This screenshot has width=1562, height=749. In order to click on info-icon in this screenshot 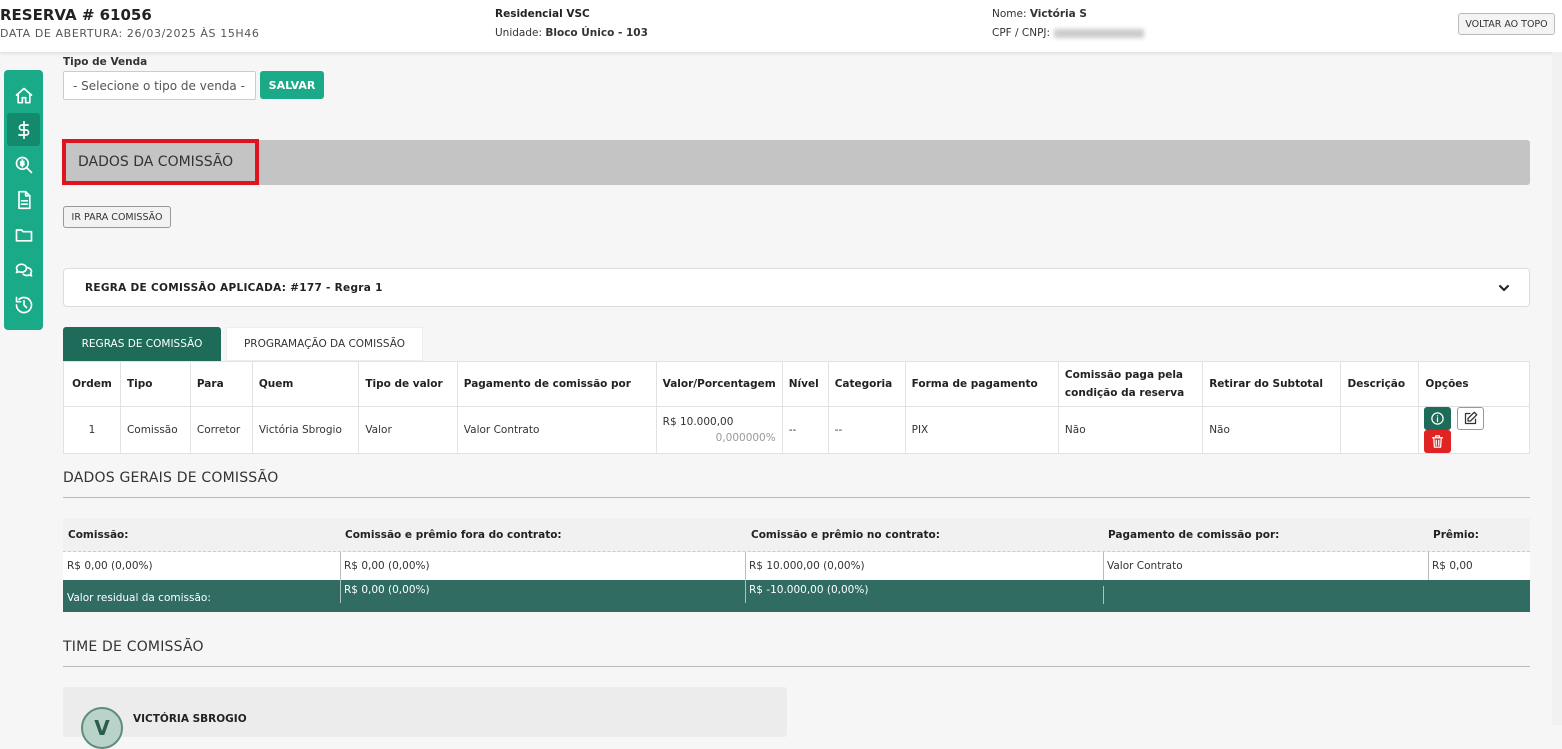, I will do `click(1438, 418)`.